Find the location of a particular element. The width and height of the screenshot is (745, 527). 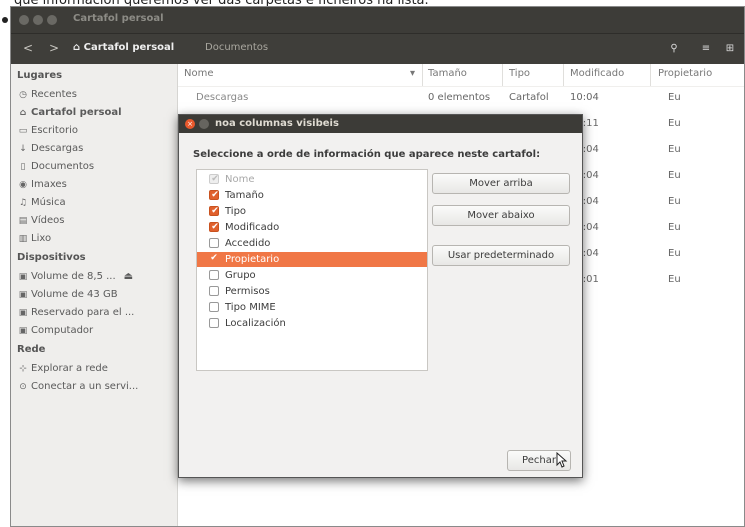

column-option-label: Grupo is located at coordinates (240, 275).